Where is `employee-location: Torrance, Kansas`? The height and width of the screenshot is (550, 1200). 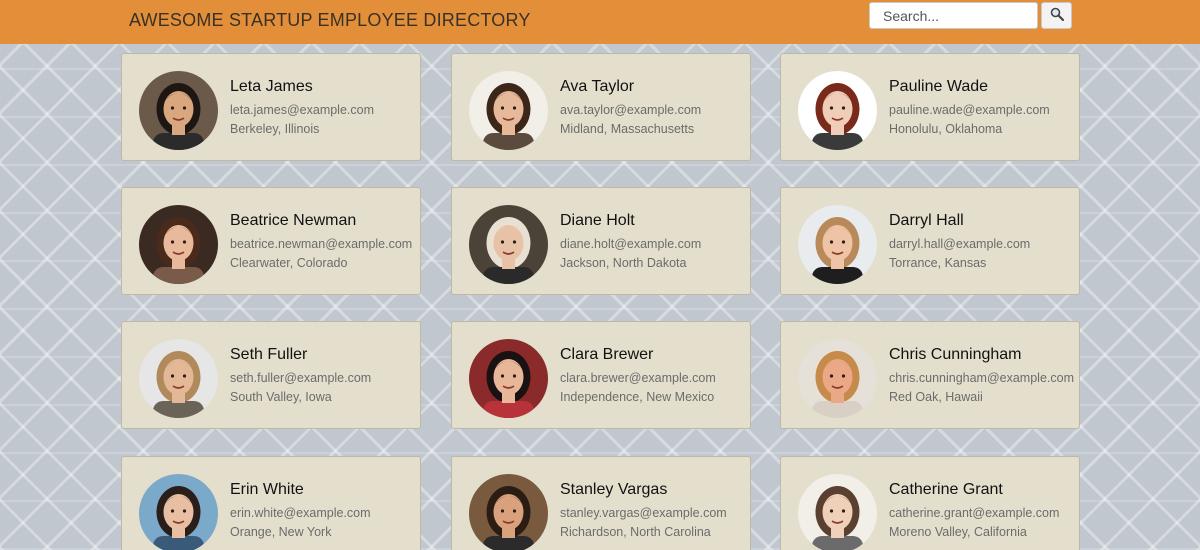
employee-location: Torrance, Kansas is located at coordinates (938, 263).